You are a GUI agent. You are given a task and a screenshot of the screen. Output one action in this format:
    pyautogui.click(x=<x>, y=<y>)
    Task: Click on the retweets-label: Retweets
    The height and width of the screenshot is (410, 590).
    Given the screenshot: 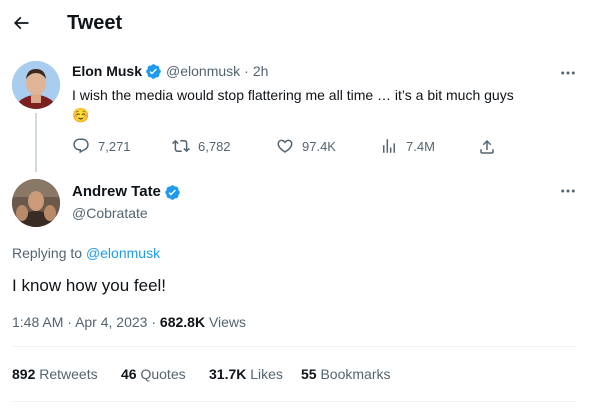 What is the action you would take?
    pyautogui.click(x=68, y=374)
    